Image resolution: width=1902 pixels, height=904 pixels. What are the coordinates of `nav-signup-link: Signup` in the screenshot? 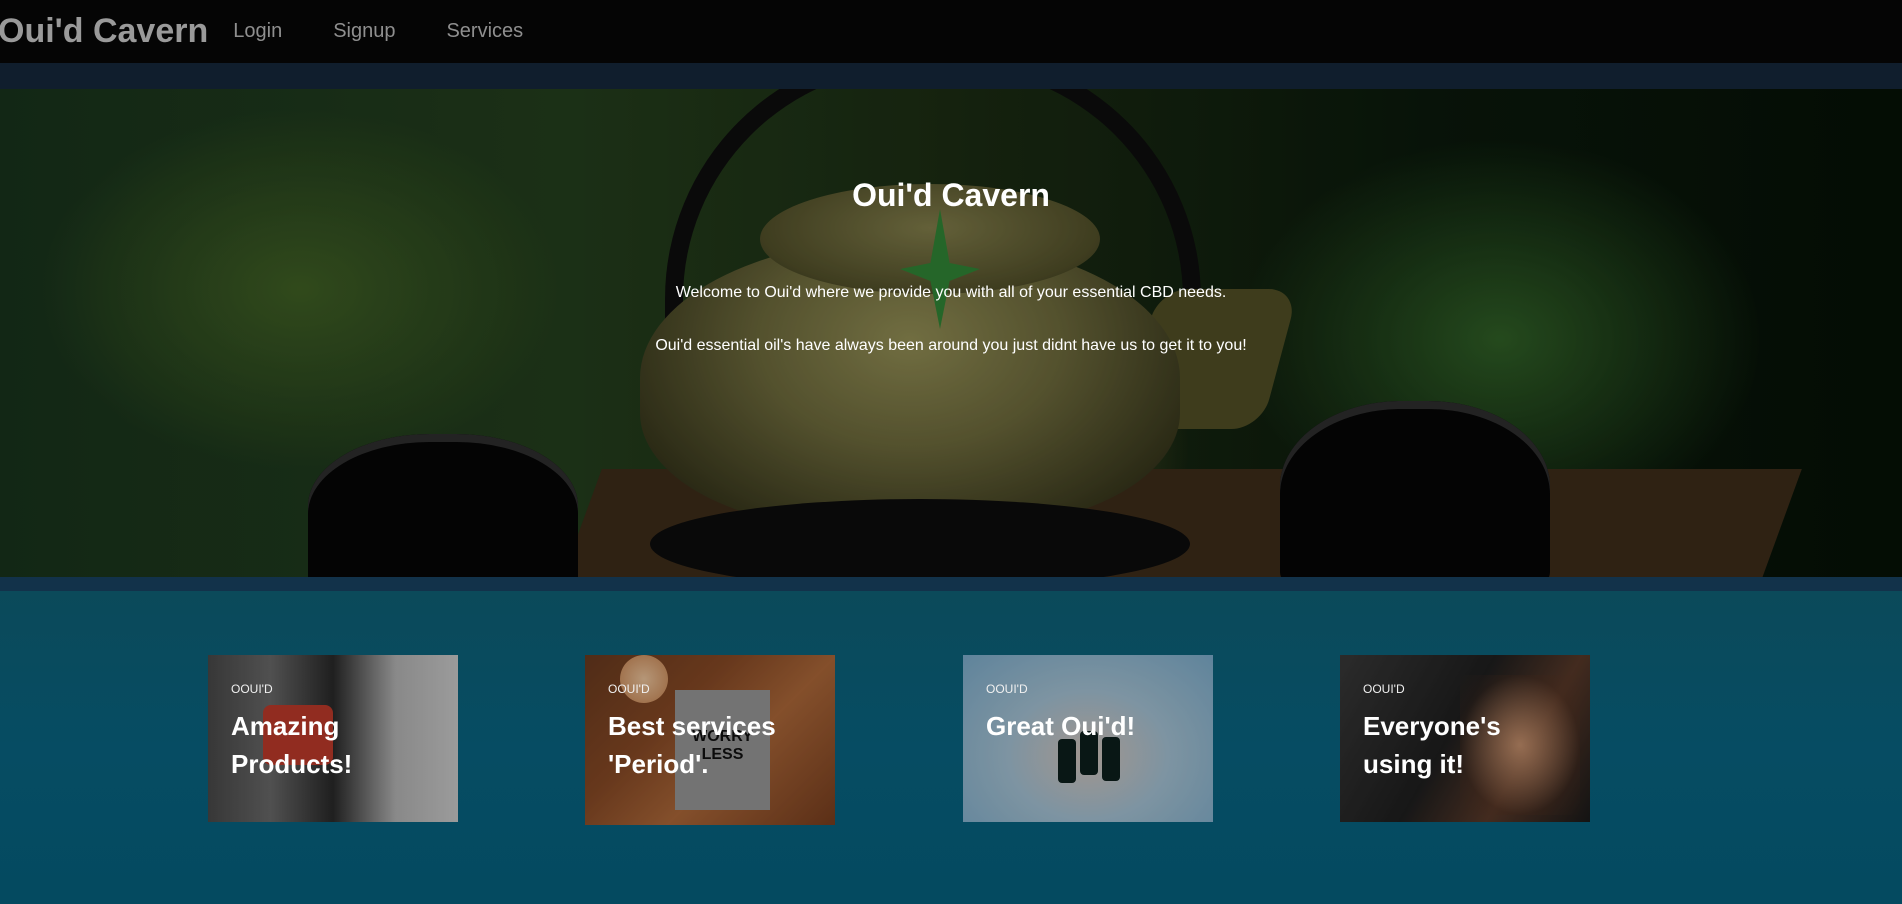 It's located at (364, 31).